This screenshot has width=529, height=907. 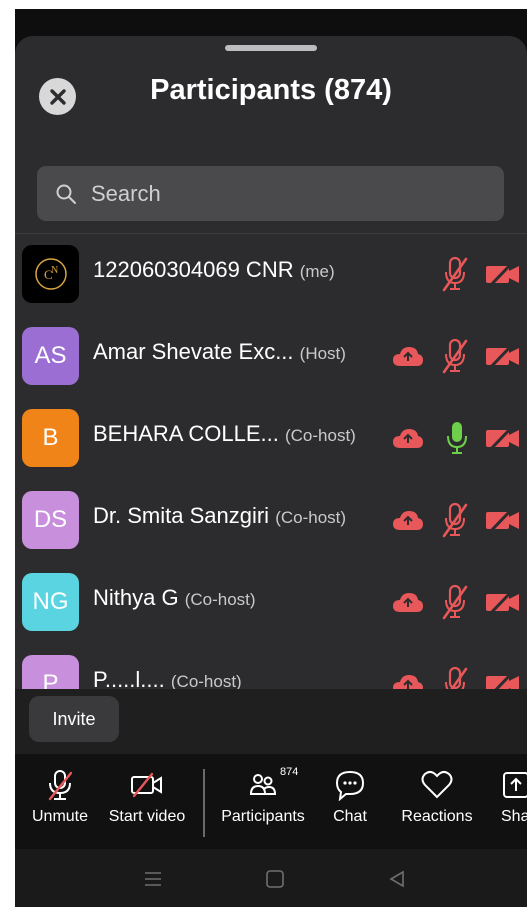 I want to click on participant-row: P P.....l.... (Co-host), so click(x=271, y=667).